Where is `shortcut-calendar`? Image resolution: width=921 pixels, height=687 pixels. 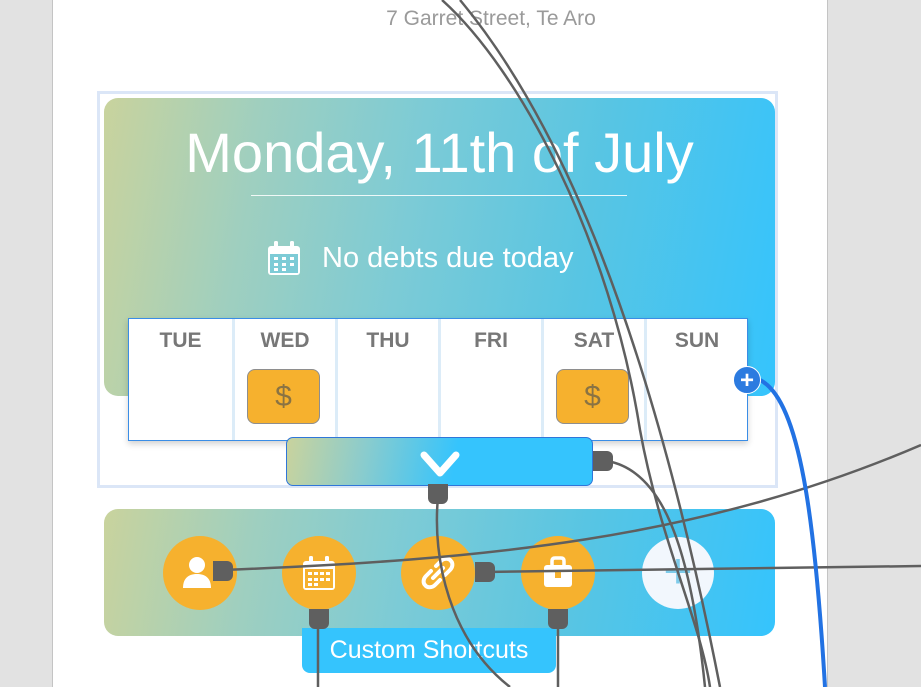 shortcut-calendar is located at coordinates (319, 573).